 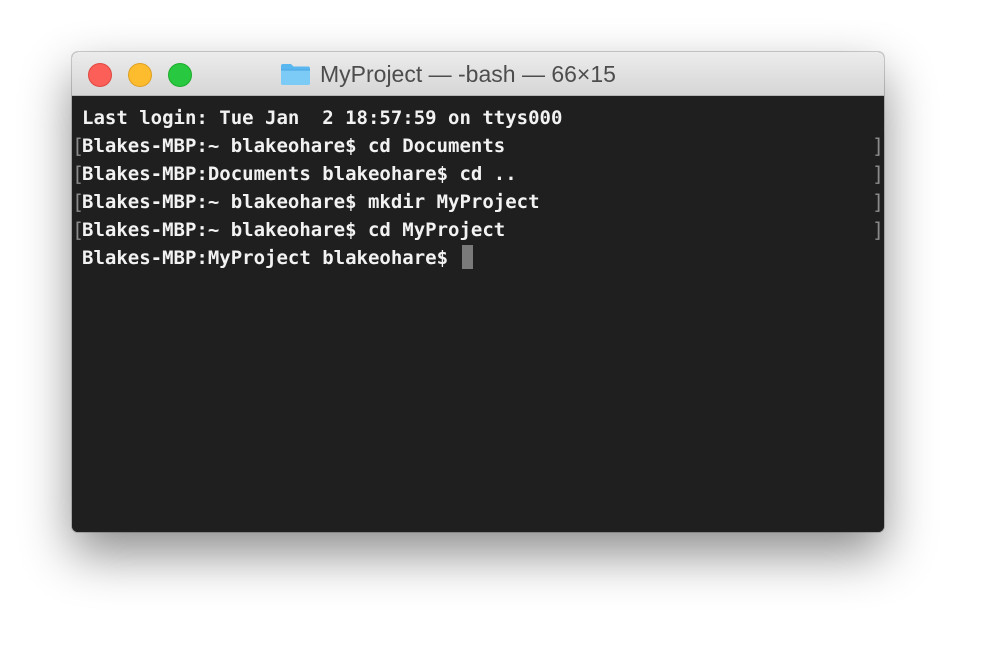 I want to click on prompt-text: Blakes-MBP:MyProject blakeohare$, so click(x=271, y=258).